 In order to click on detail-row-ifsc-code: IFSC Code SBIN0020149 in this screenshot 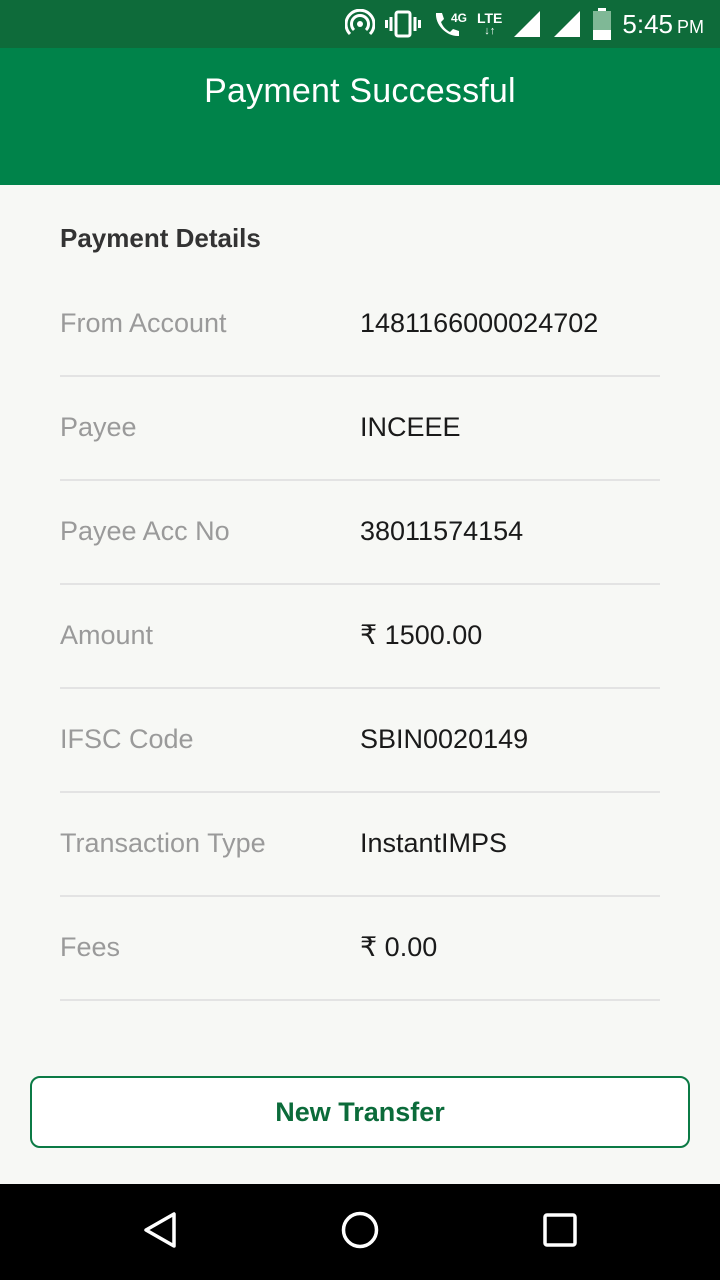, I will do `click(360, 741)`.